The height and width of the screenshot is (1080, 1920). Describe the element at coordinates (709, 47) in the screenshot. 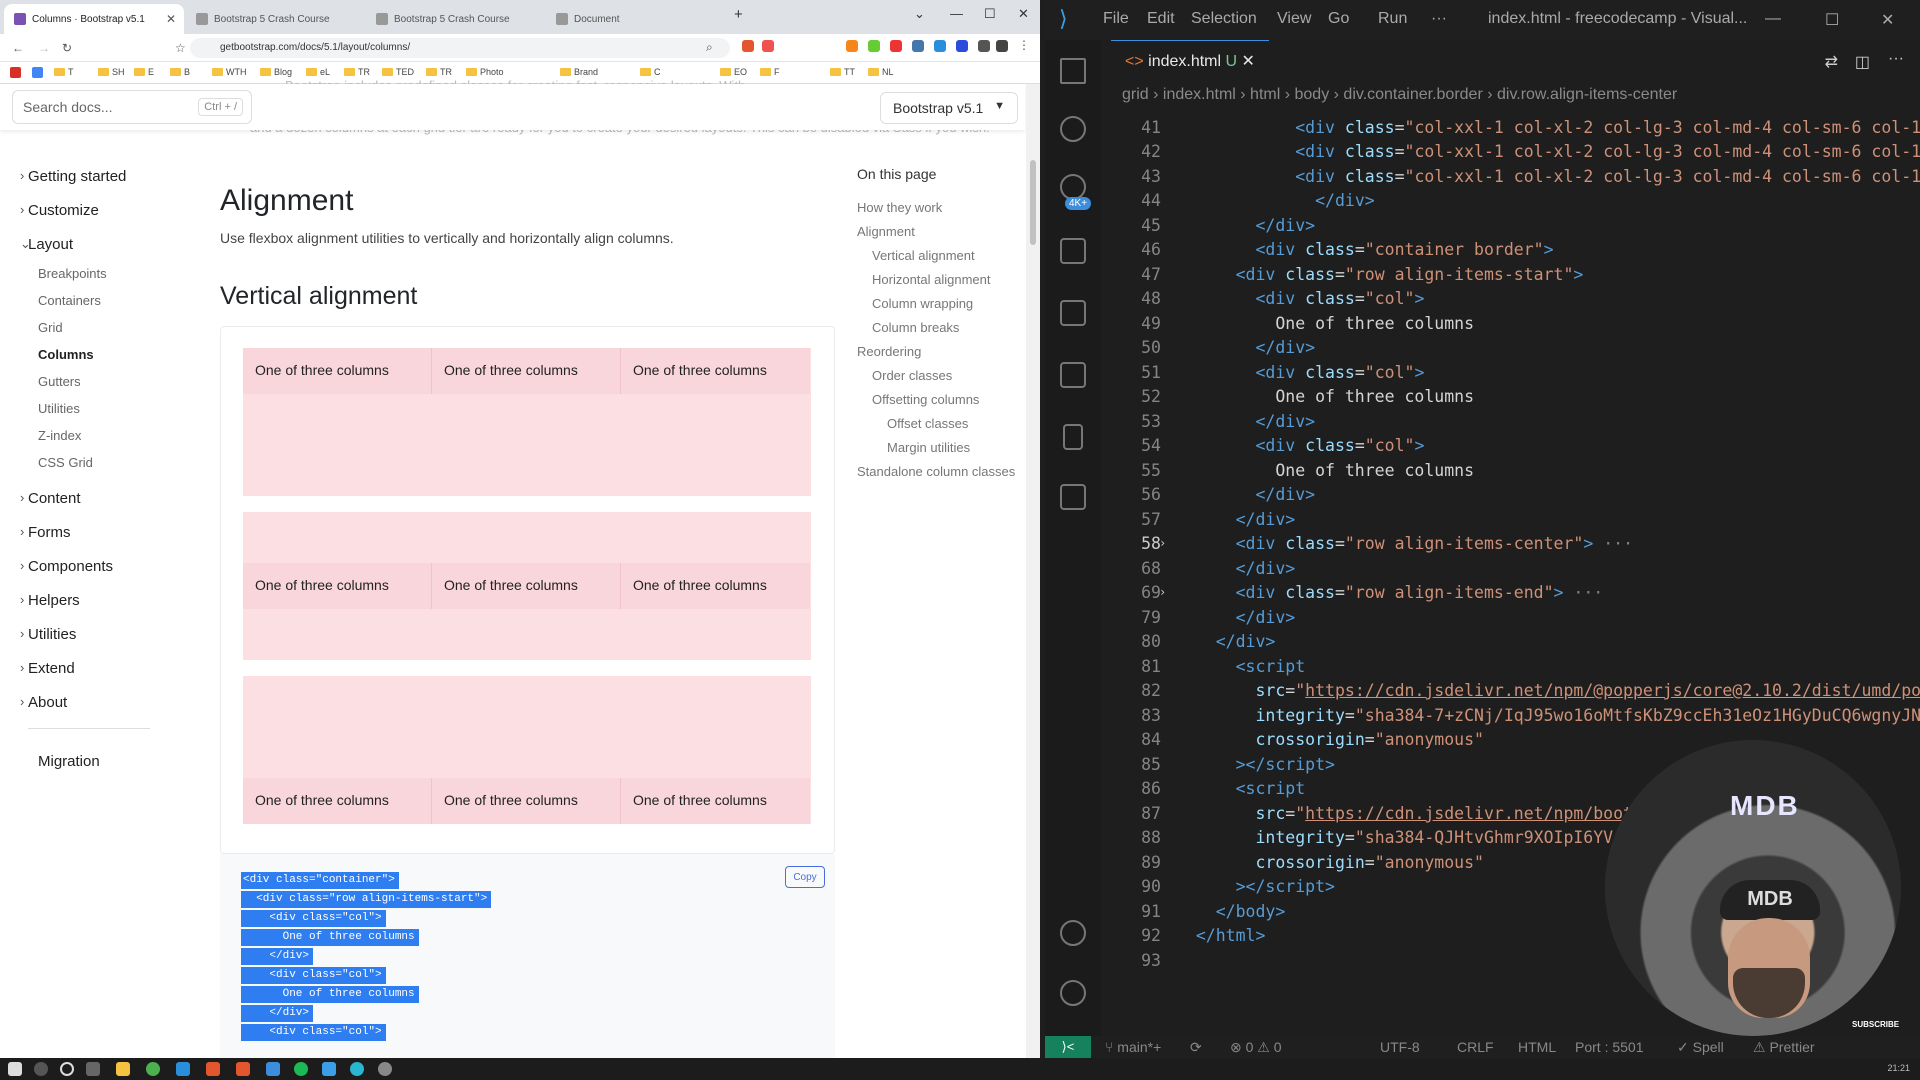

I see `zoom-icon: ⌕` at that location.